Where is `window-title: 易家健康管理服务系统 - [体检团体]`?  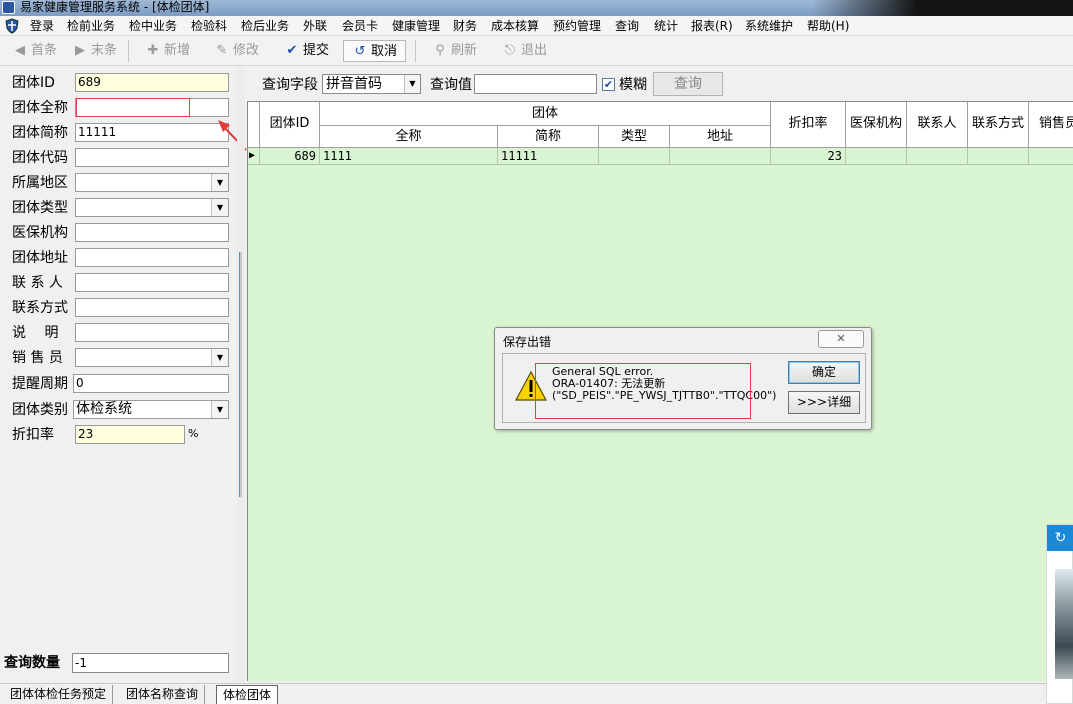
window-title: 易家健康管理服务系统 - [体检团体] is located at coordinates (115, 7).